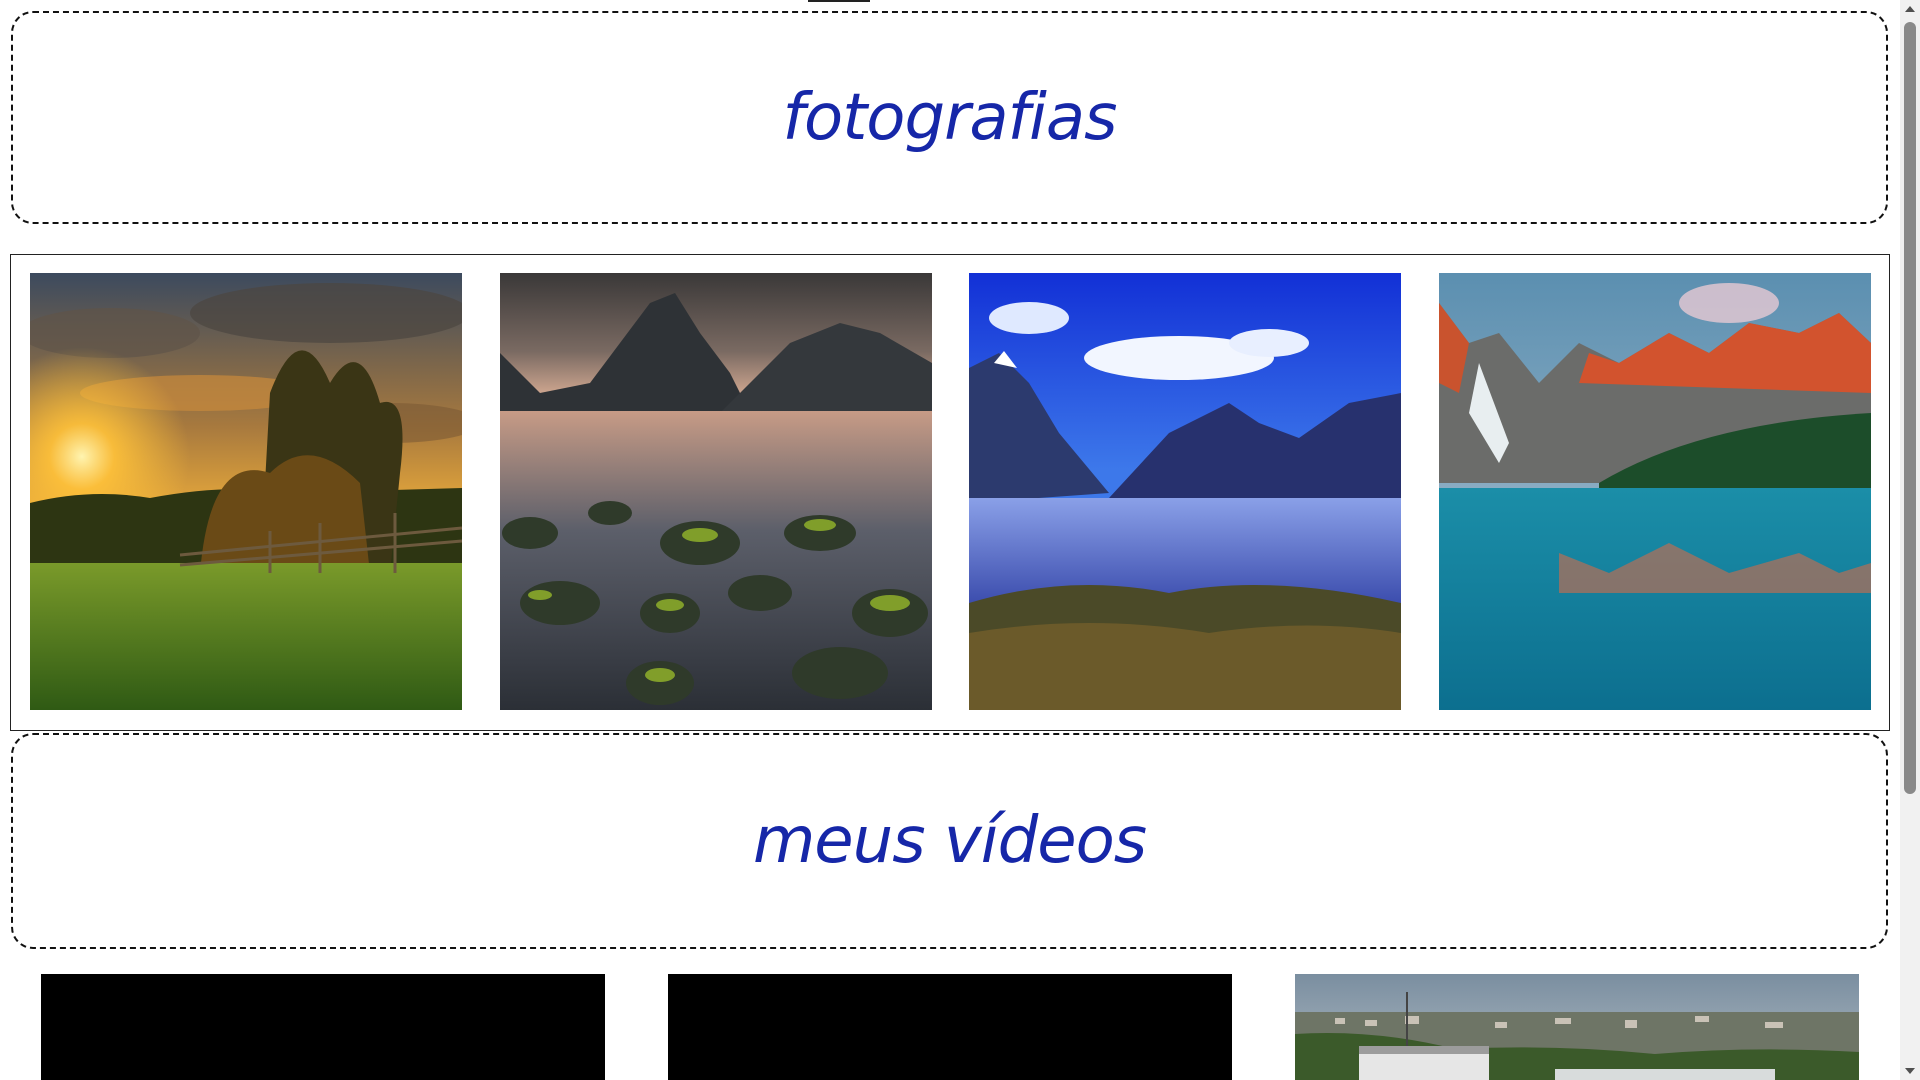 The height and width of the screenshot is (1080, 1920). I want to click on vertical-scrollbar, so click(1910, 540).